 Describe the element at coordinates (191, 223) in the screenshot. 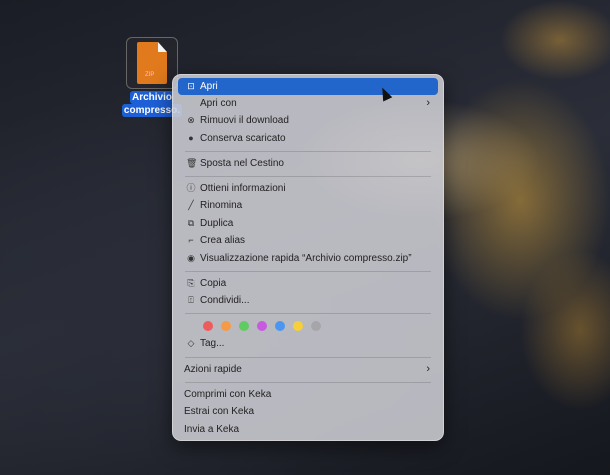

I see `duplicate-icon: ⧉` at that location.